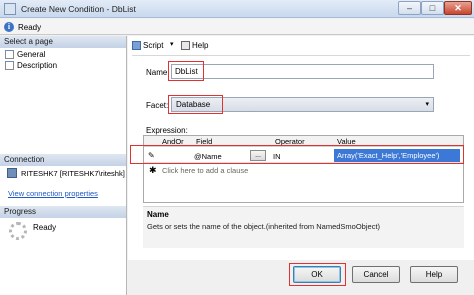 This screenshot has width=474, height=295. I want to click on script-button: Script, so click(147, 46).